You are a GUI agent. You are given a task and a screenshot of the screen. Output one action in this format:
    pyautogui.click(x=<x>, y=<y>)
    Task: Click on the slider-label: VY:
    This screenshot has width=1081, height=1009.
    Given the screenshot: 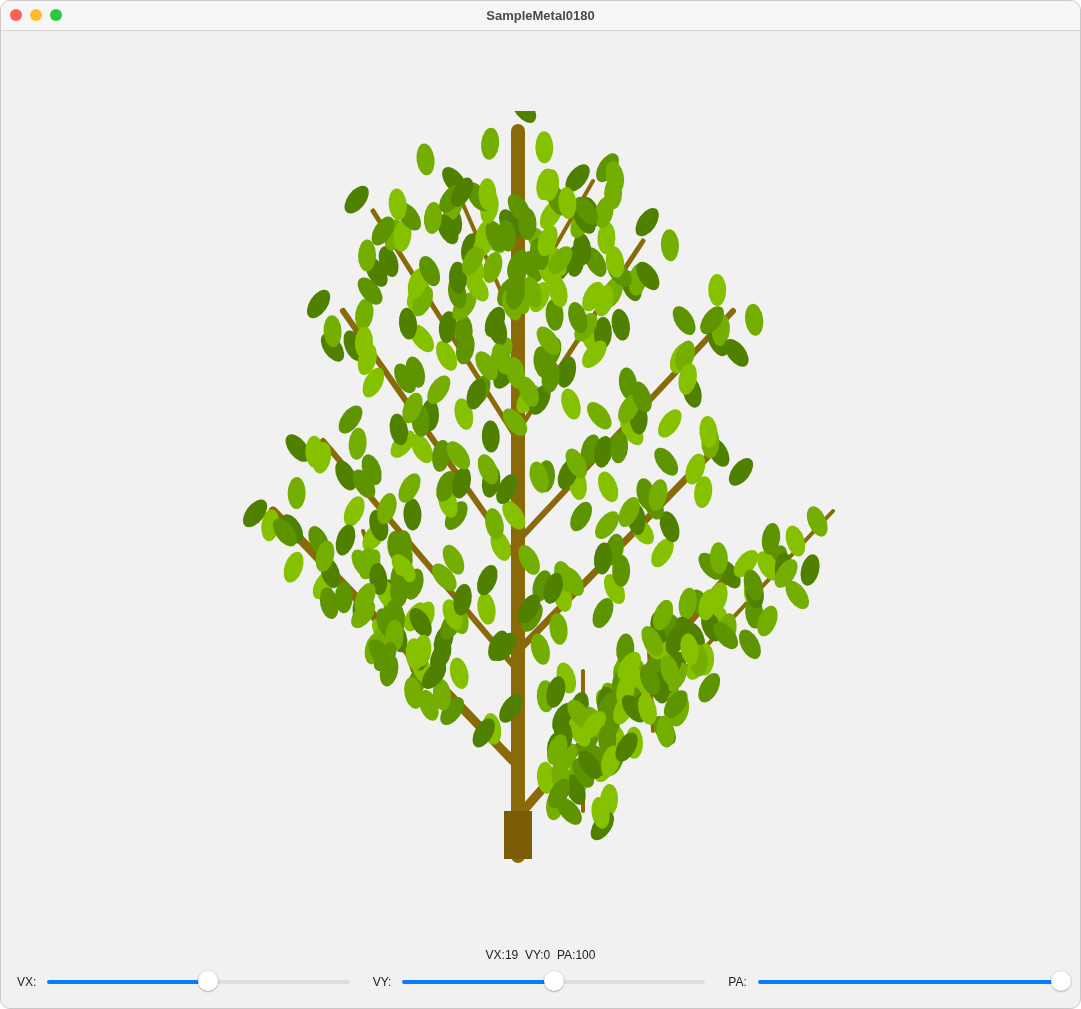 What is the action you would take?
    pyautogui.click(x=382, y=982)
    